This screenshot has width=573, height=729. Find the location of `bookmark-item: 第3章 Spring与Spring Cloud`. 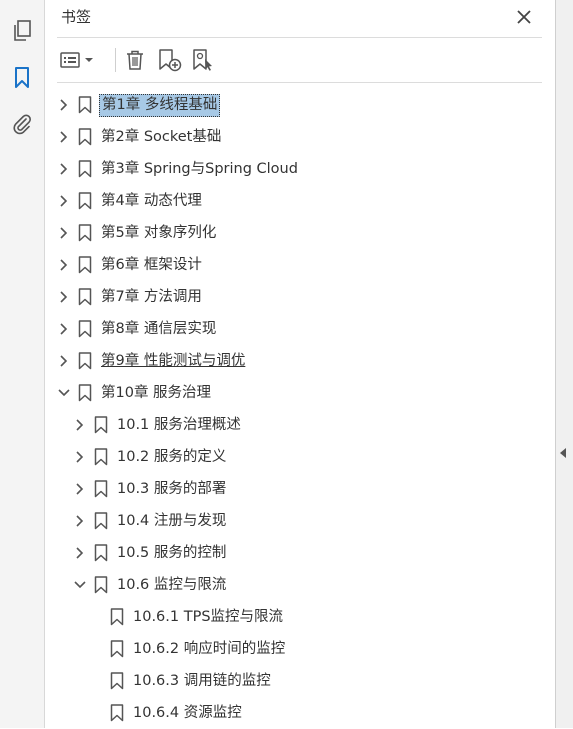

bookmark-item: 第3章 Spring与Spring Cloud is located at coordinates (300, 169).